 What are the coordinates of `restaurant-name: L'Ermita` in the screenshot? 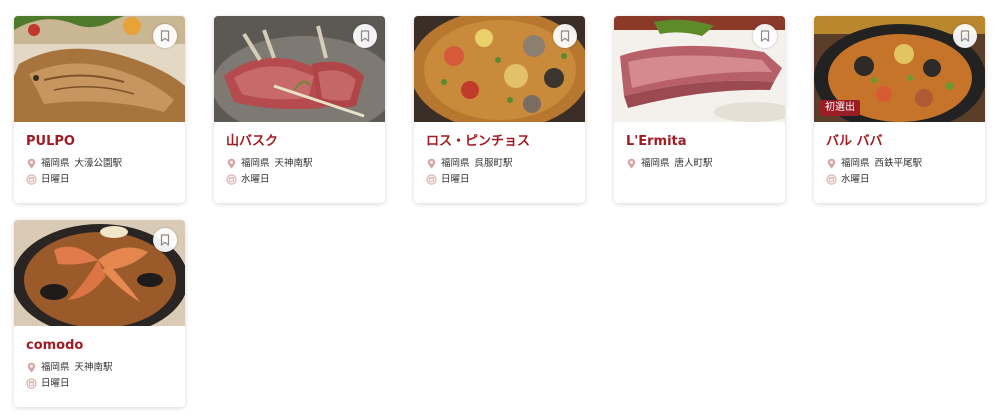 It's located at (699, 142).